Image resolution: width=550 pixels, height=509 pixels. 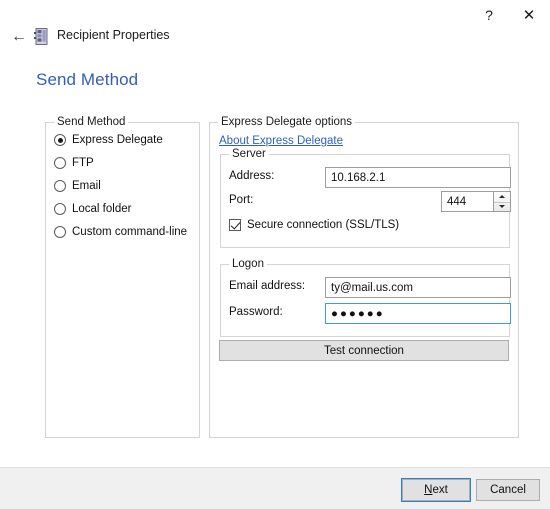 What do you see at coordinates (235, 225) in the screenshot?
I see `checkbox-indicator` at bounding box center [235, 225].